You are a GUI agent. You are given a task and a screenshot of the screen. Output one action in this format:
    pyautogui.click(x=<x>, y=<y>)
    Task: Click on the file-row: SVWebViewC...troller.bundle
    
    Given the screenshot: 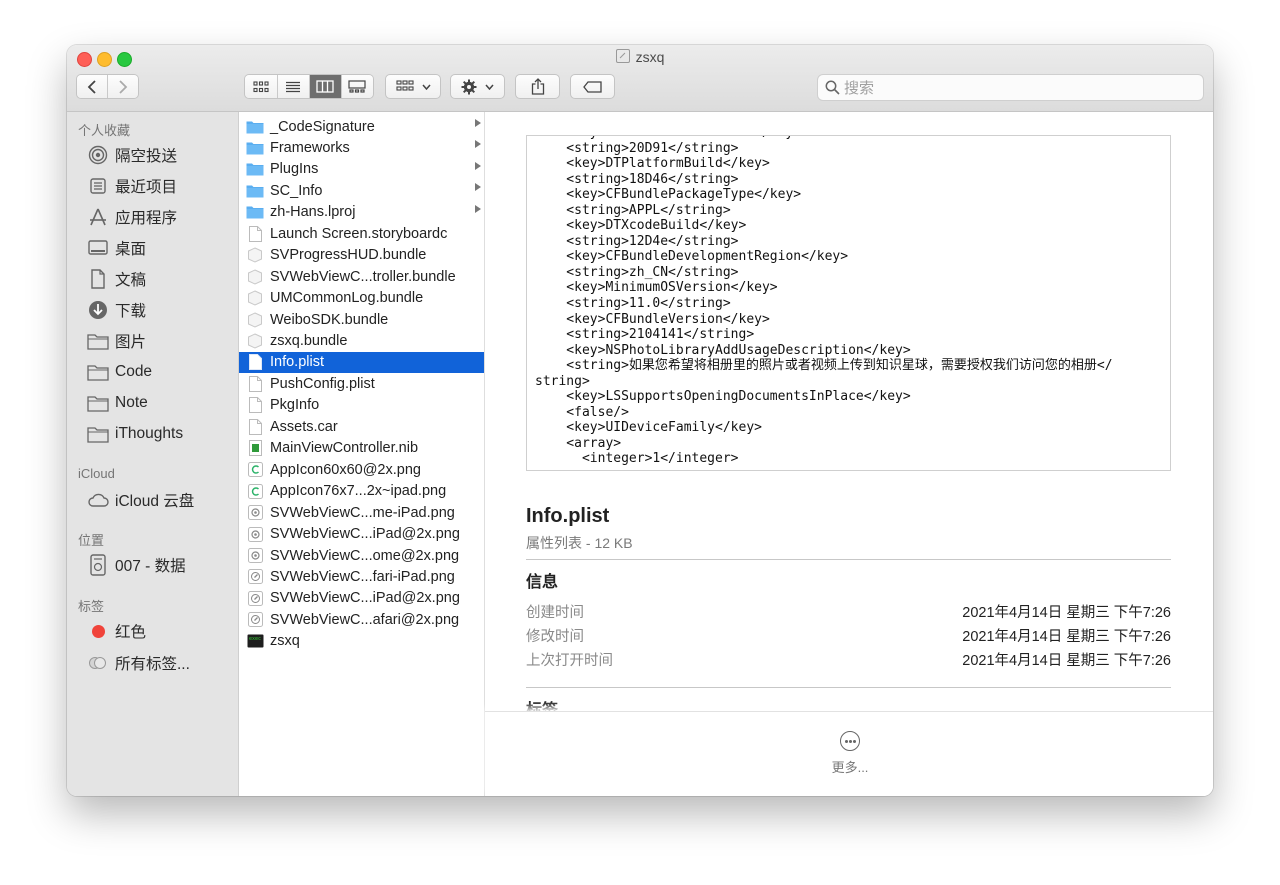 What is the action you would take?
    pyautogui.click(x=361, y=276)
    